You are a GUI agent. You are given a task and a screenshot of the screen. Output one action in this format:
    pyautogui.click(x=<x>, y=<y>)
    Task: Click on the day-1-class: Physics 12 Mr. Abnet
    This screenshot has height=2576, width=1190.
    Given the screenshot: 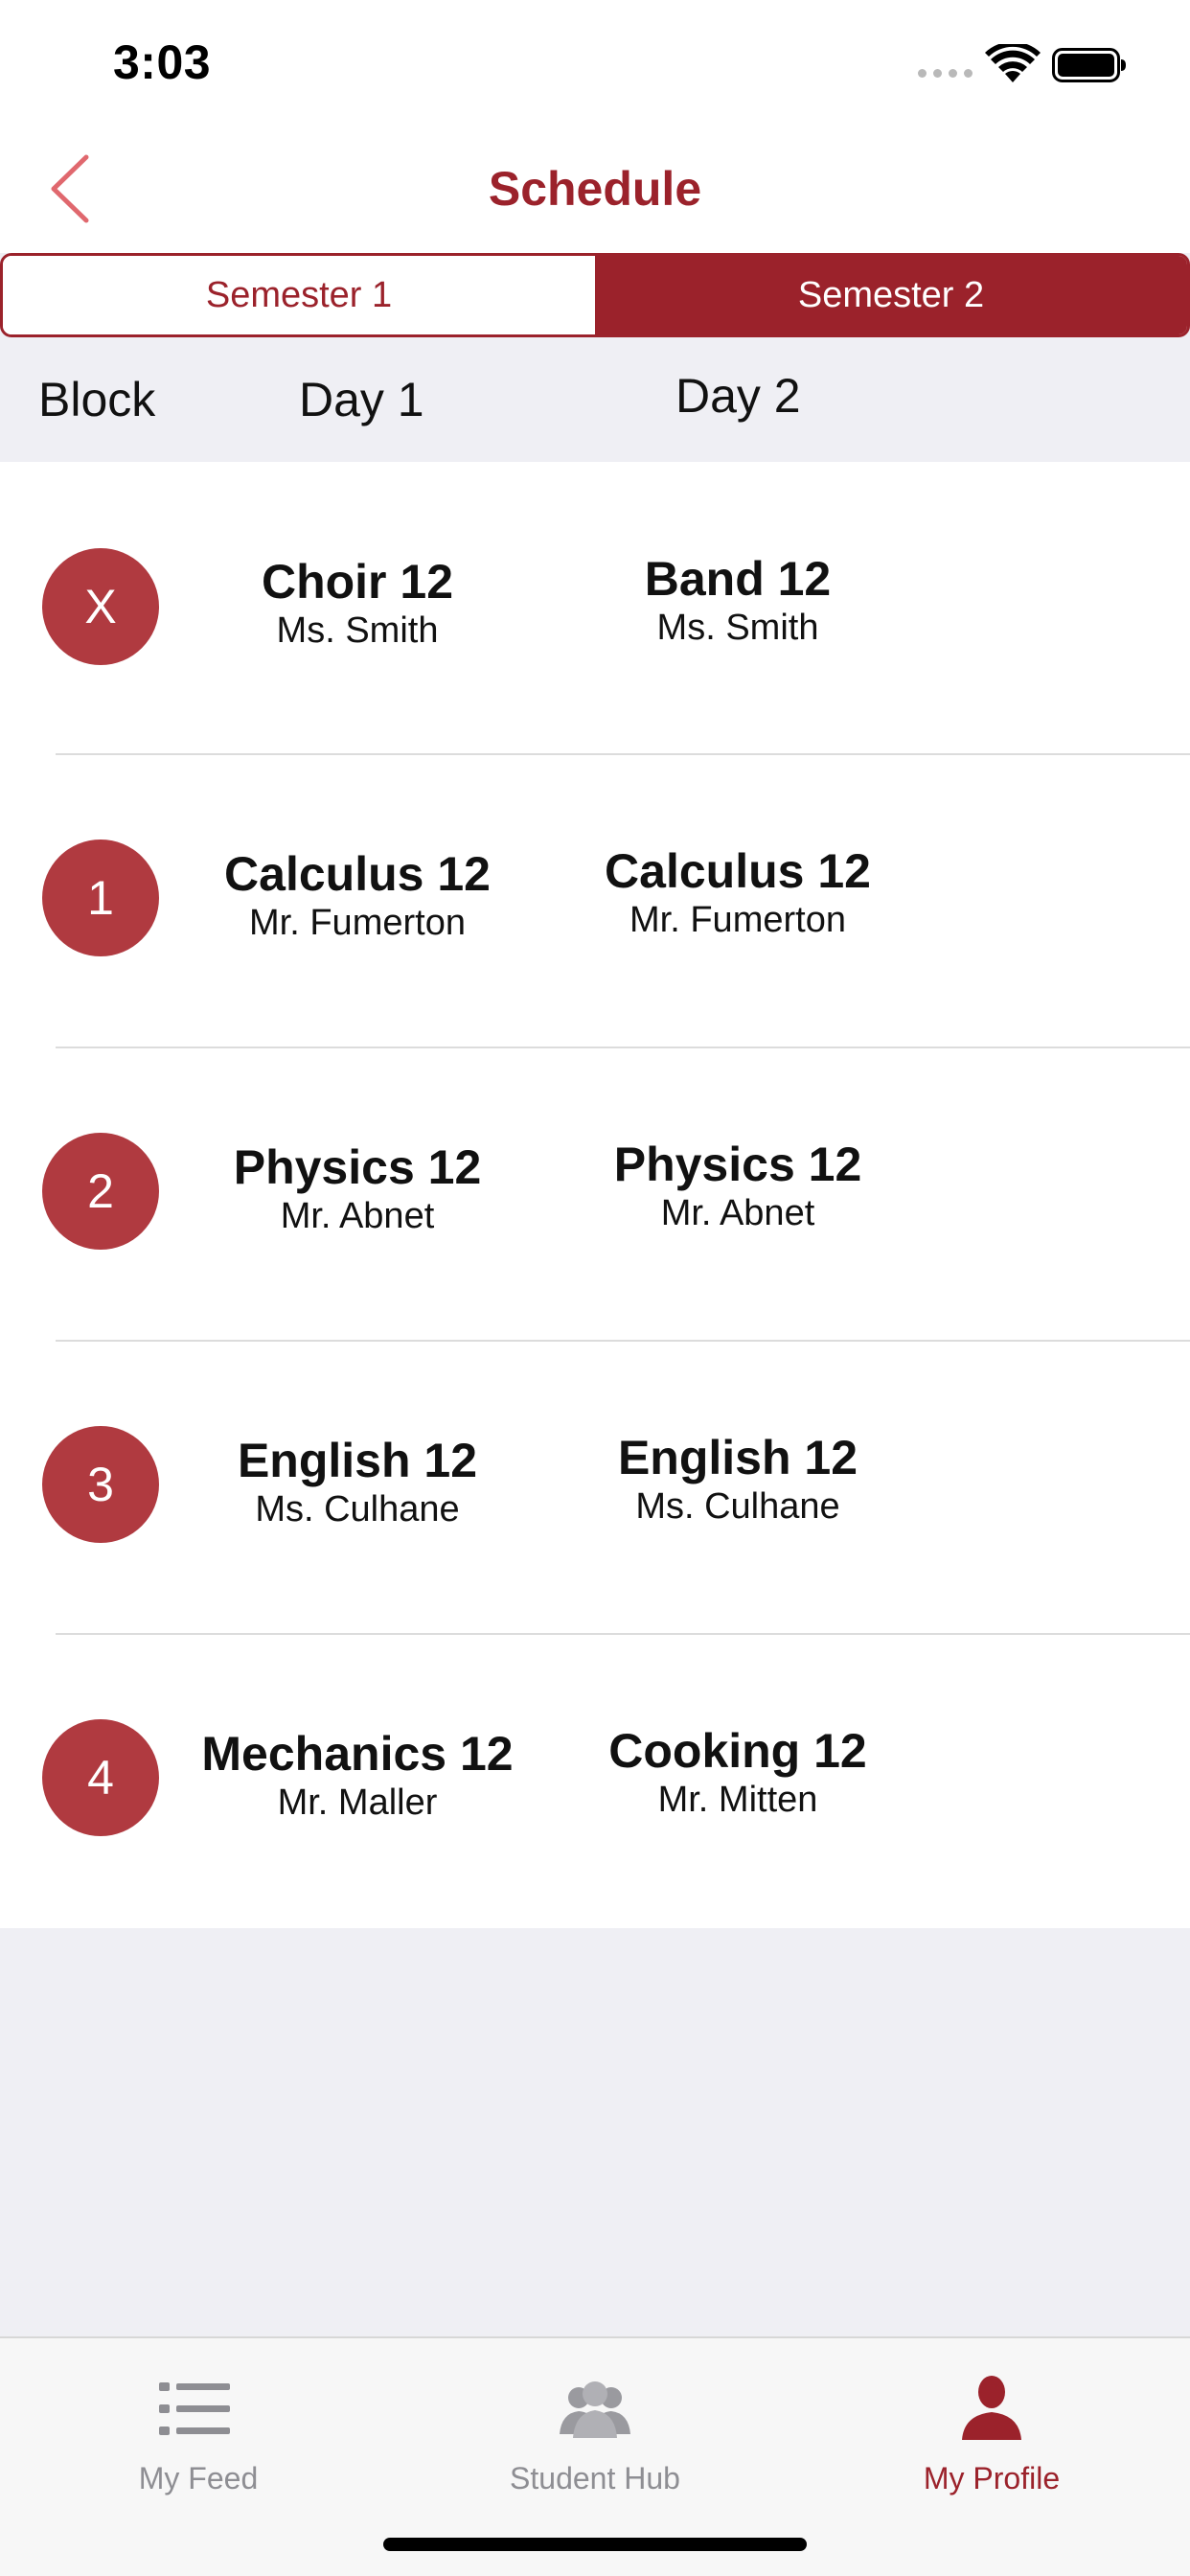 What is the action you would take?
    pyautogui.click(x=358, y=1188)
    